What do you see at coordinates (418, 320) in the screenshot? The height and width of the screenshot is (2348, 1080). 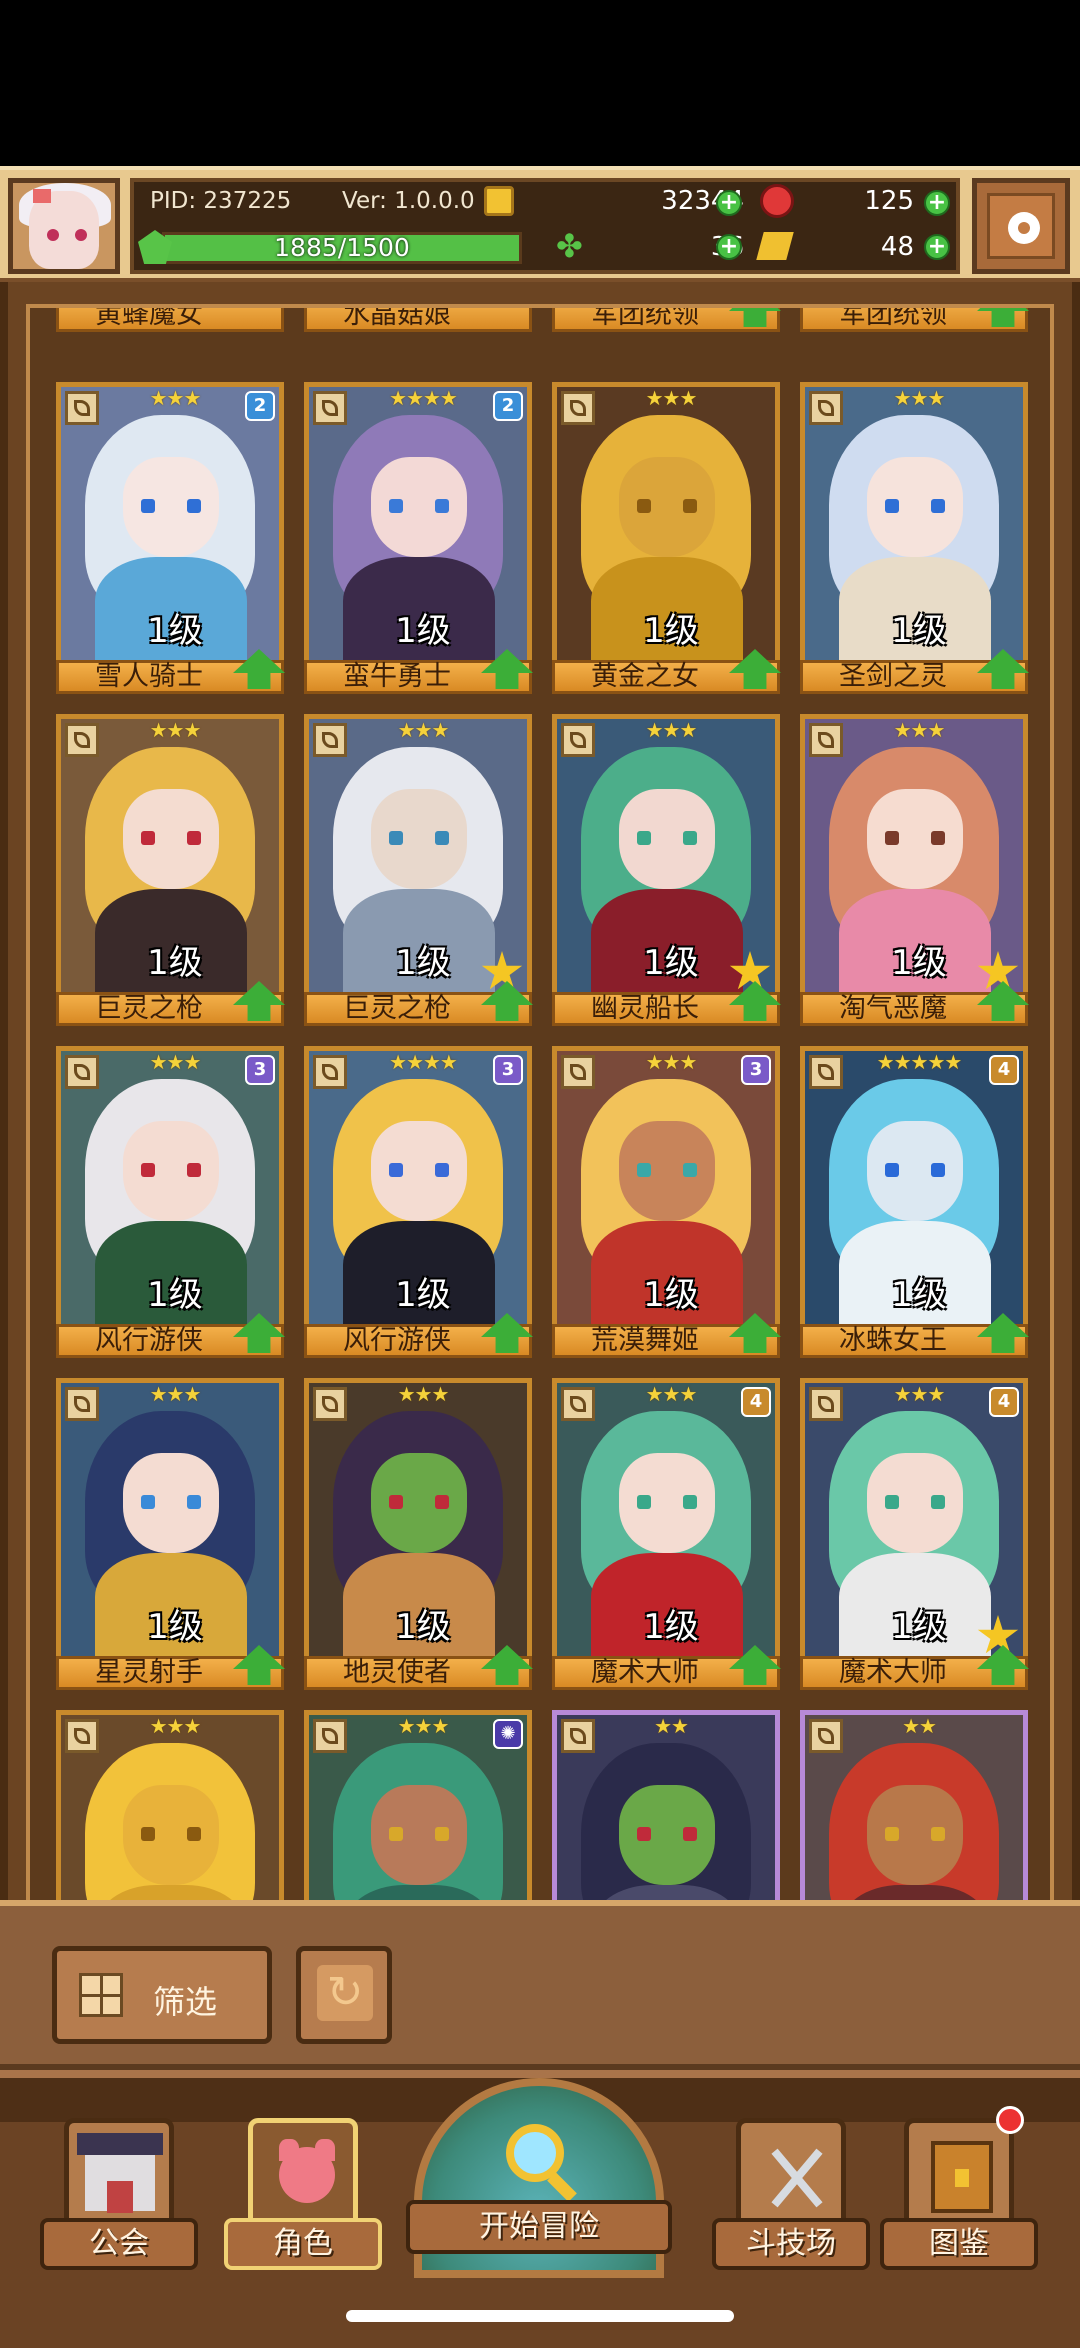 I see `character-card: 水晶菇娘` at bounding box center [418, 320].